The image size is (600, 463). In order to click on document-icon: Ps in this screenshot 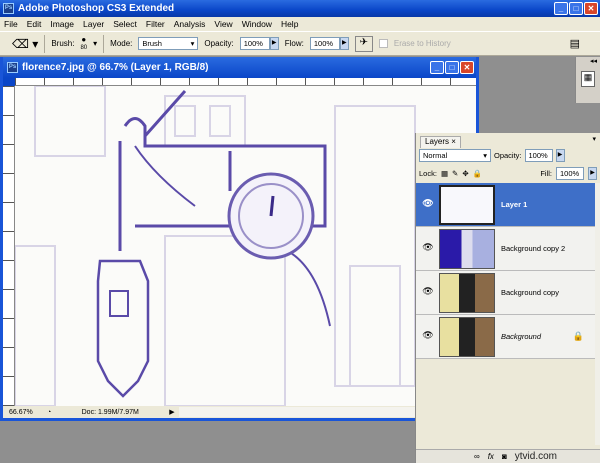, I will do `click(12, 67)`.